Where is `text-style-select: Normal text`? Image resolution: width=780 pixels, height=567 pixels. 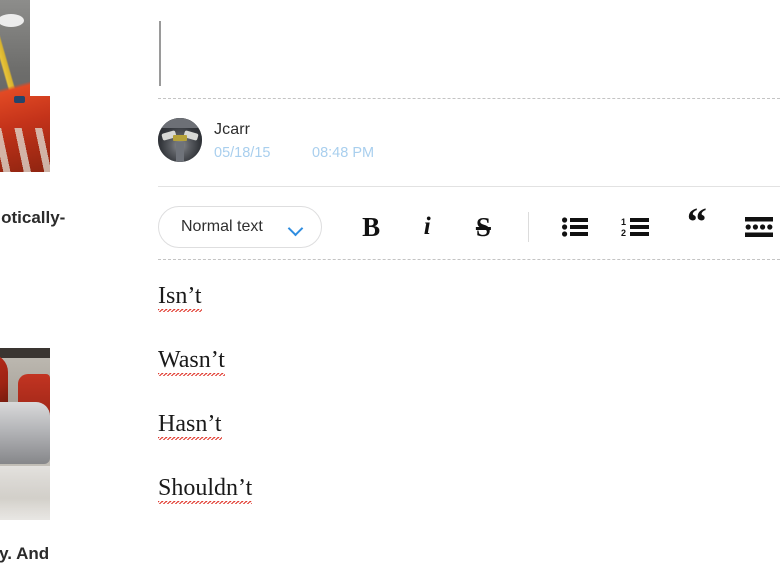 text-style-select: Normal text is located at coordinates (240, 227).